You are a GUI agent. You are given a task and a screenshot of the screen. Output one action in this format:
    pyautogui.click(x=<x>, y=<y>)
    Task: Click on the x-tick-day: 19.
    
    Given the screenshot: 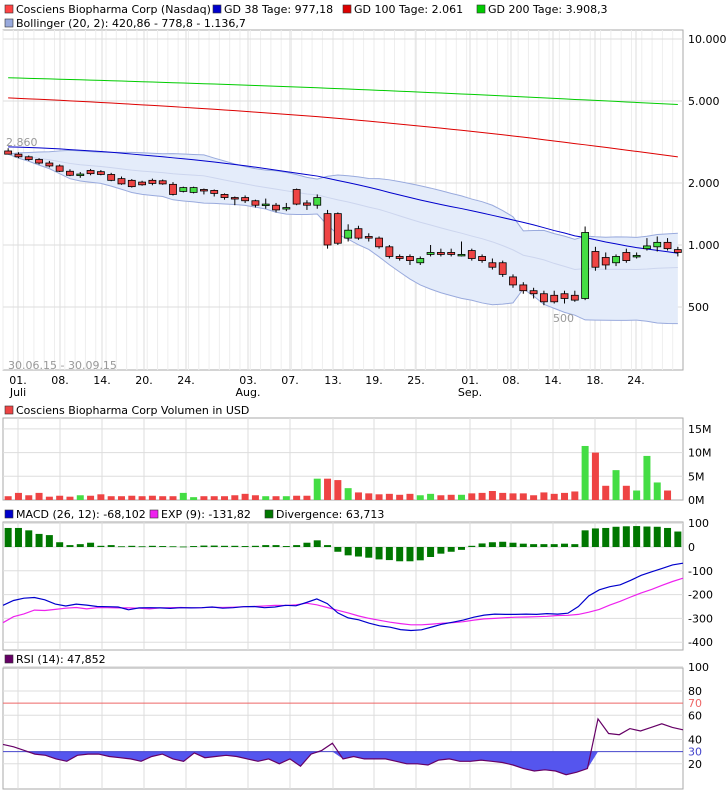 What is the action you would take?
    pyautogui.click(x=374, y=380)
    